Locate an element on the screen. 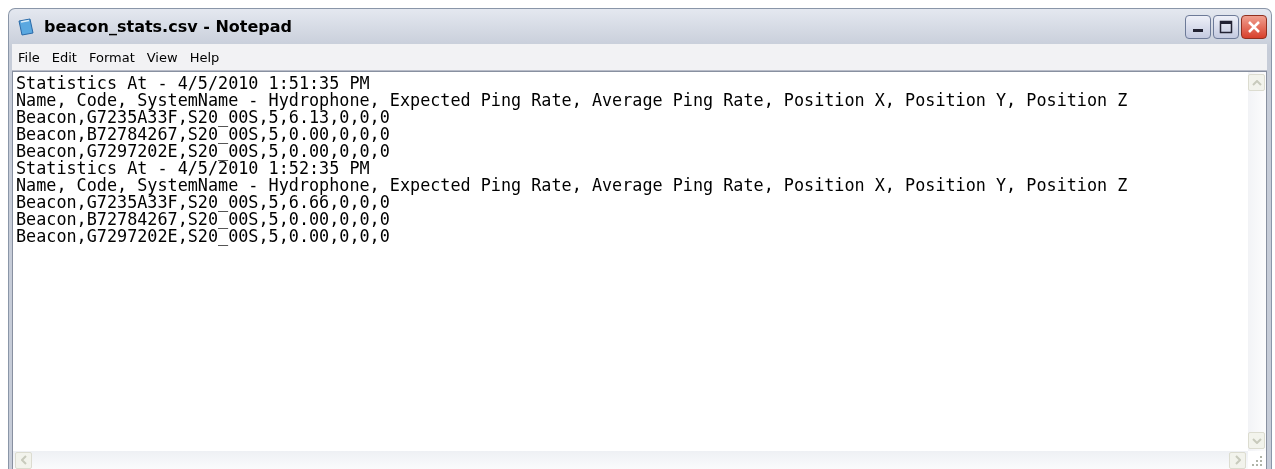  maximize-icon is located at coordinates (1226, 26).